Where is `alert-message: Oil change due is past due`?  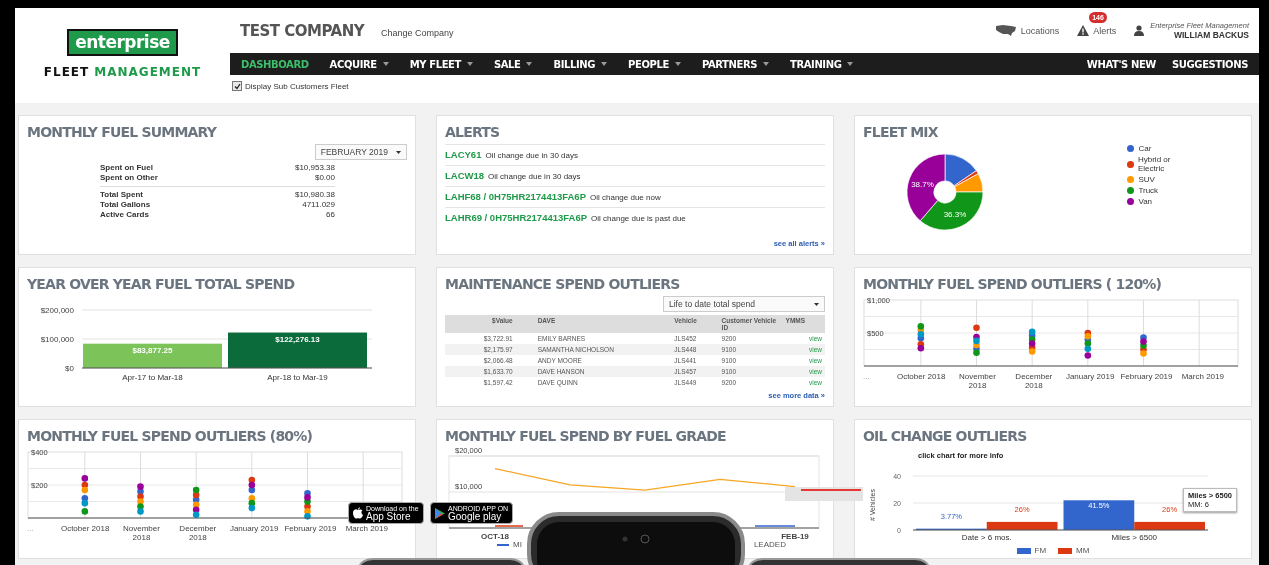
alert-message: Oil change due is past due is located at coordinates (638, 218).